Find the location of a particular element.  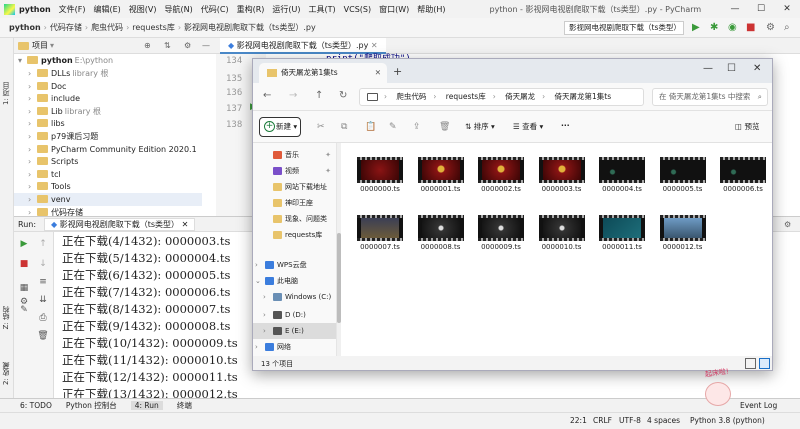

view-button: ☰ 查看 ▾ is located at coordinates (528, 126).